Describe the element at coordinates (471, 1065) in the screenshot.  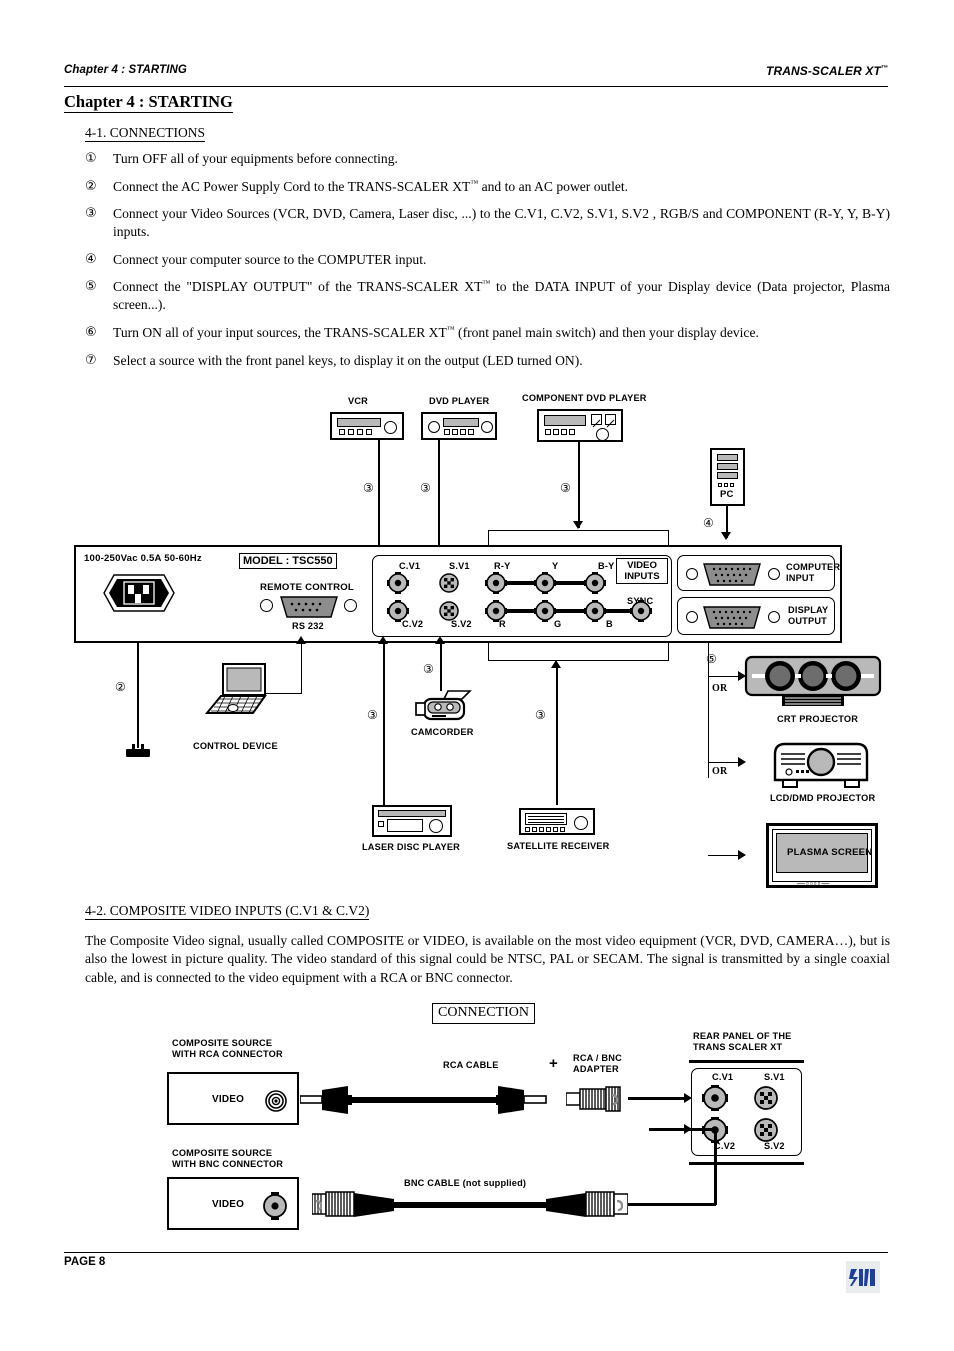
I see `rca-cable-label: RCA CABLE` at that location.